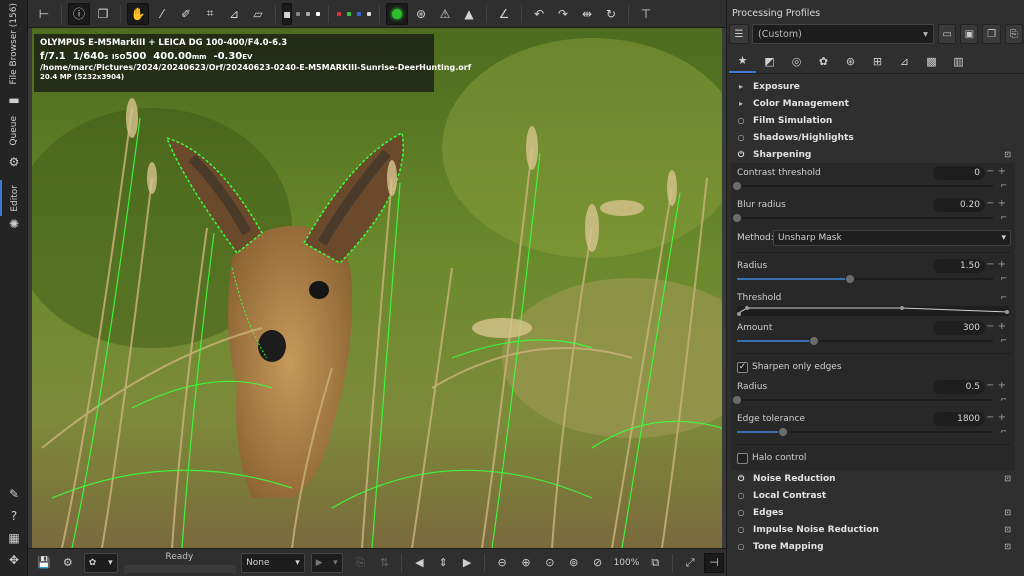 This screenshot has width=1024, height=576. What do you see at coordinates (796, 62) in the screenshot?
I see `tab-details-icon: ◎` at bounding box center [796, 62].